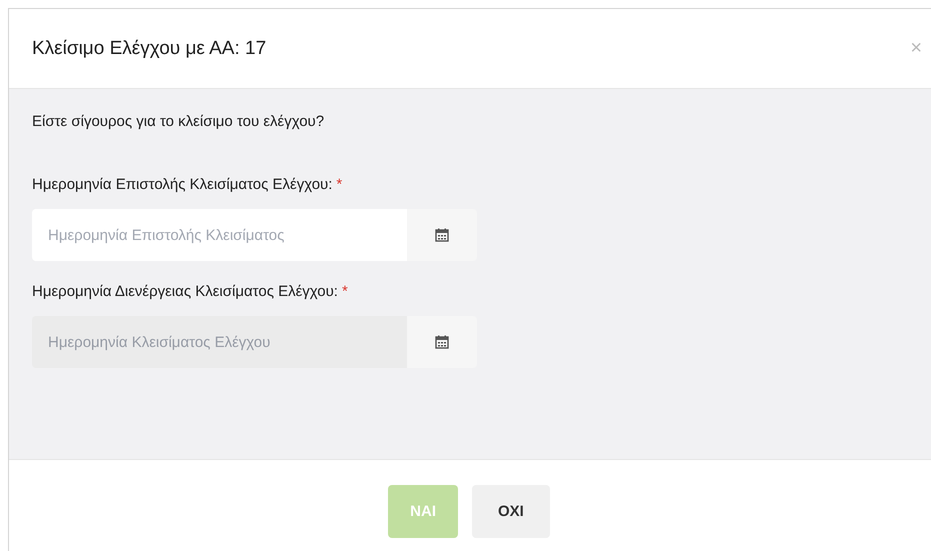 The height and width of the screenshot is (551, 931). I want to click on confirmation-question: Είστε σίγουρος για το κλείσιμο του ελέγχου?, so click(179, 121).